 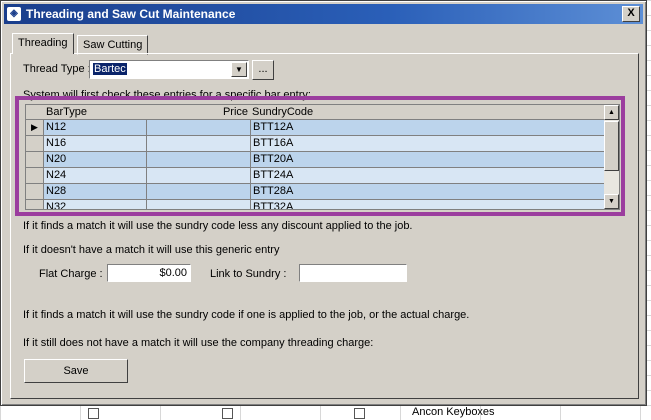 I want to click on tab-threading: Threading, so click(x=43, y=43).